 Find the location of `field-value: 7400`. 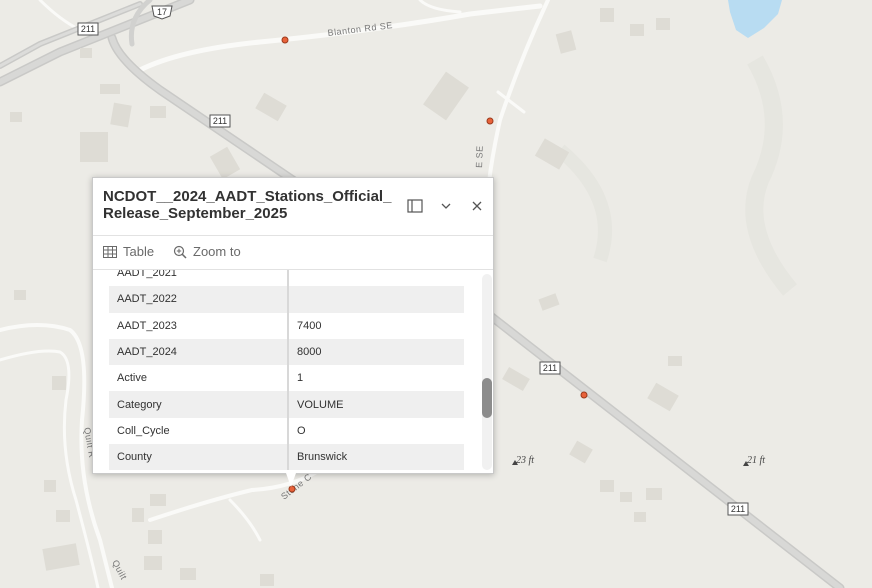

field-value: 7400 is located at coordinates (309, 325).